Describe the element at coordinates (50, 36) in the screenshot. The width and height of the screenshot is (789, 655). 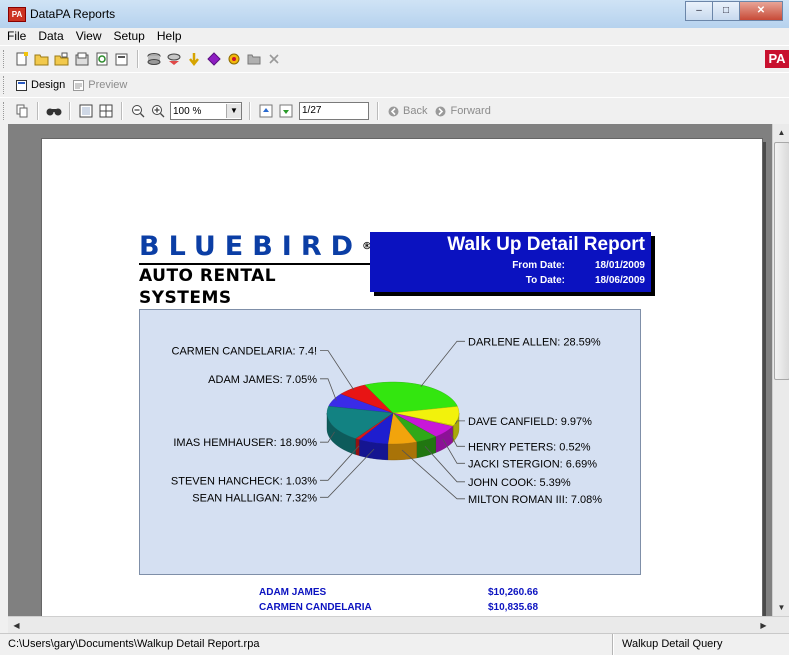
I see `menu-data: Data` at that location.